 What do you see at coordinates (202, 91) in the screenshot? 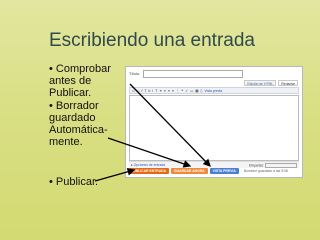
I see `clear-format-icon: ▯` at bounding box center [202, 91].